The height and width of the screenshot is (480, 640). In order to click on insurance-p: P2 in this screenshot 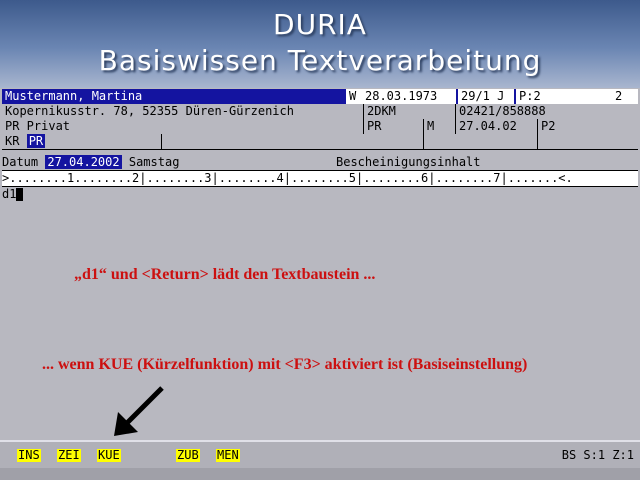, I will do `click(588, 126)`.